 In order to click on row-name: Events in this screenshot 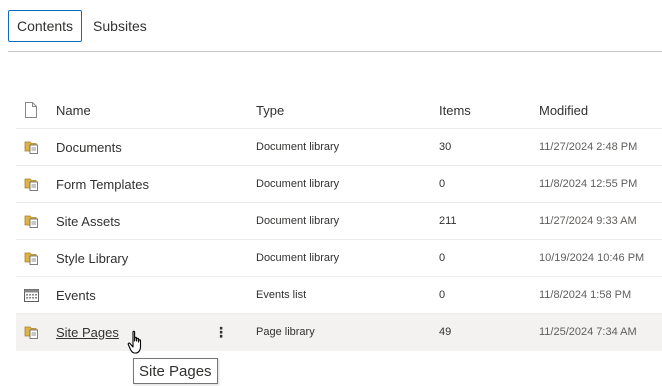, I will do `click(76, 295)`.